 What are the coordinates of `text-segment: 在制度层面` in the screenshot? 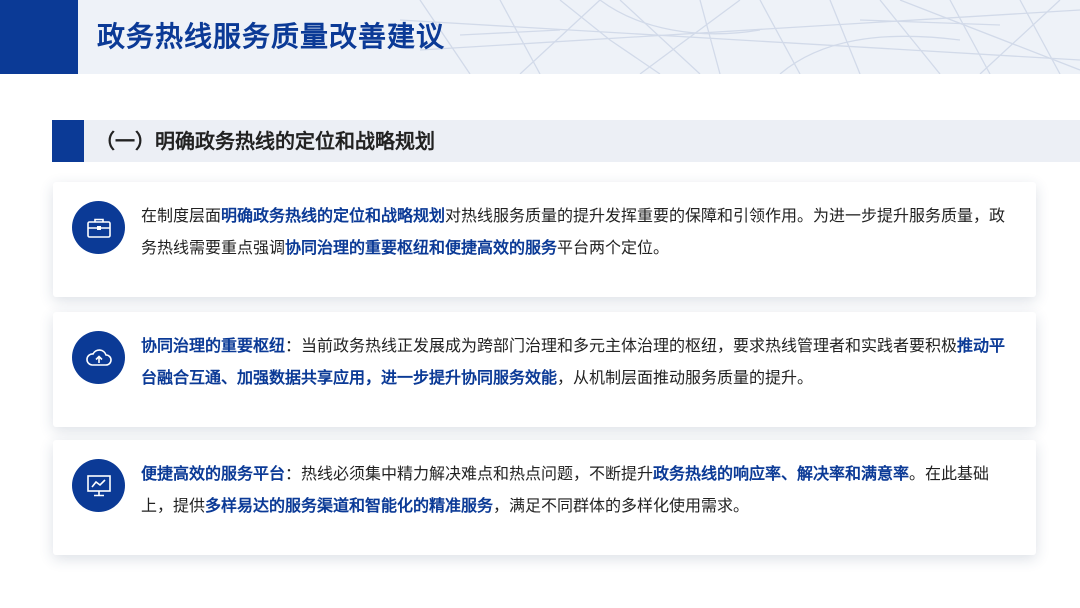 It's located at (181, 215).